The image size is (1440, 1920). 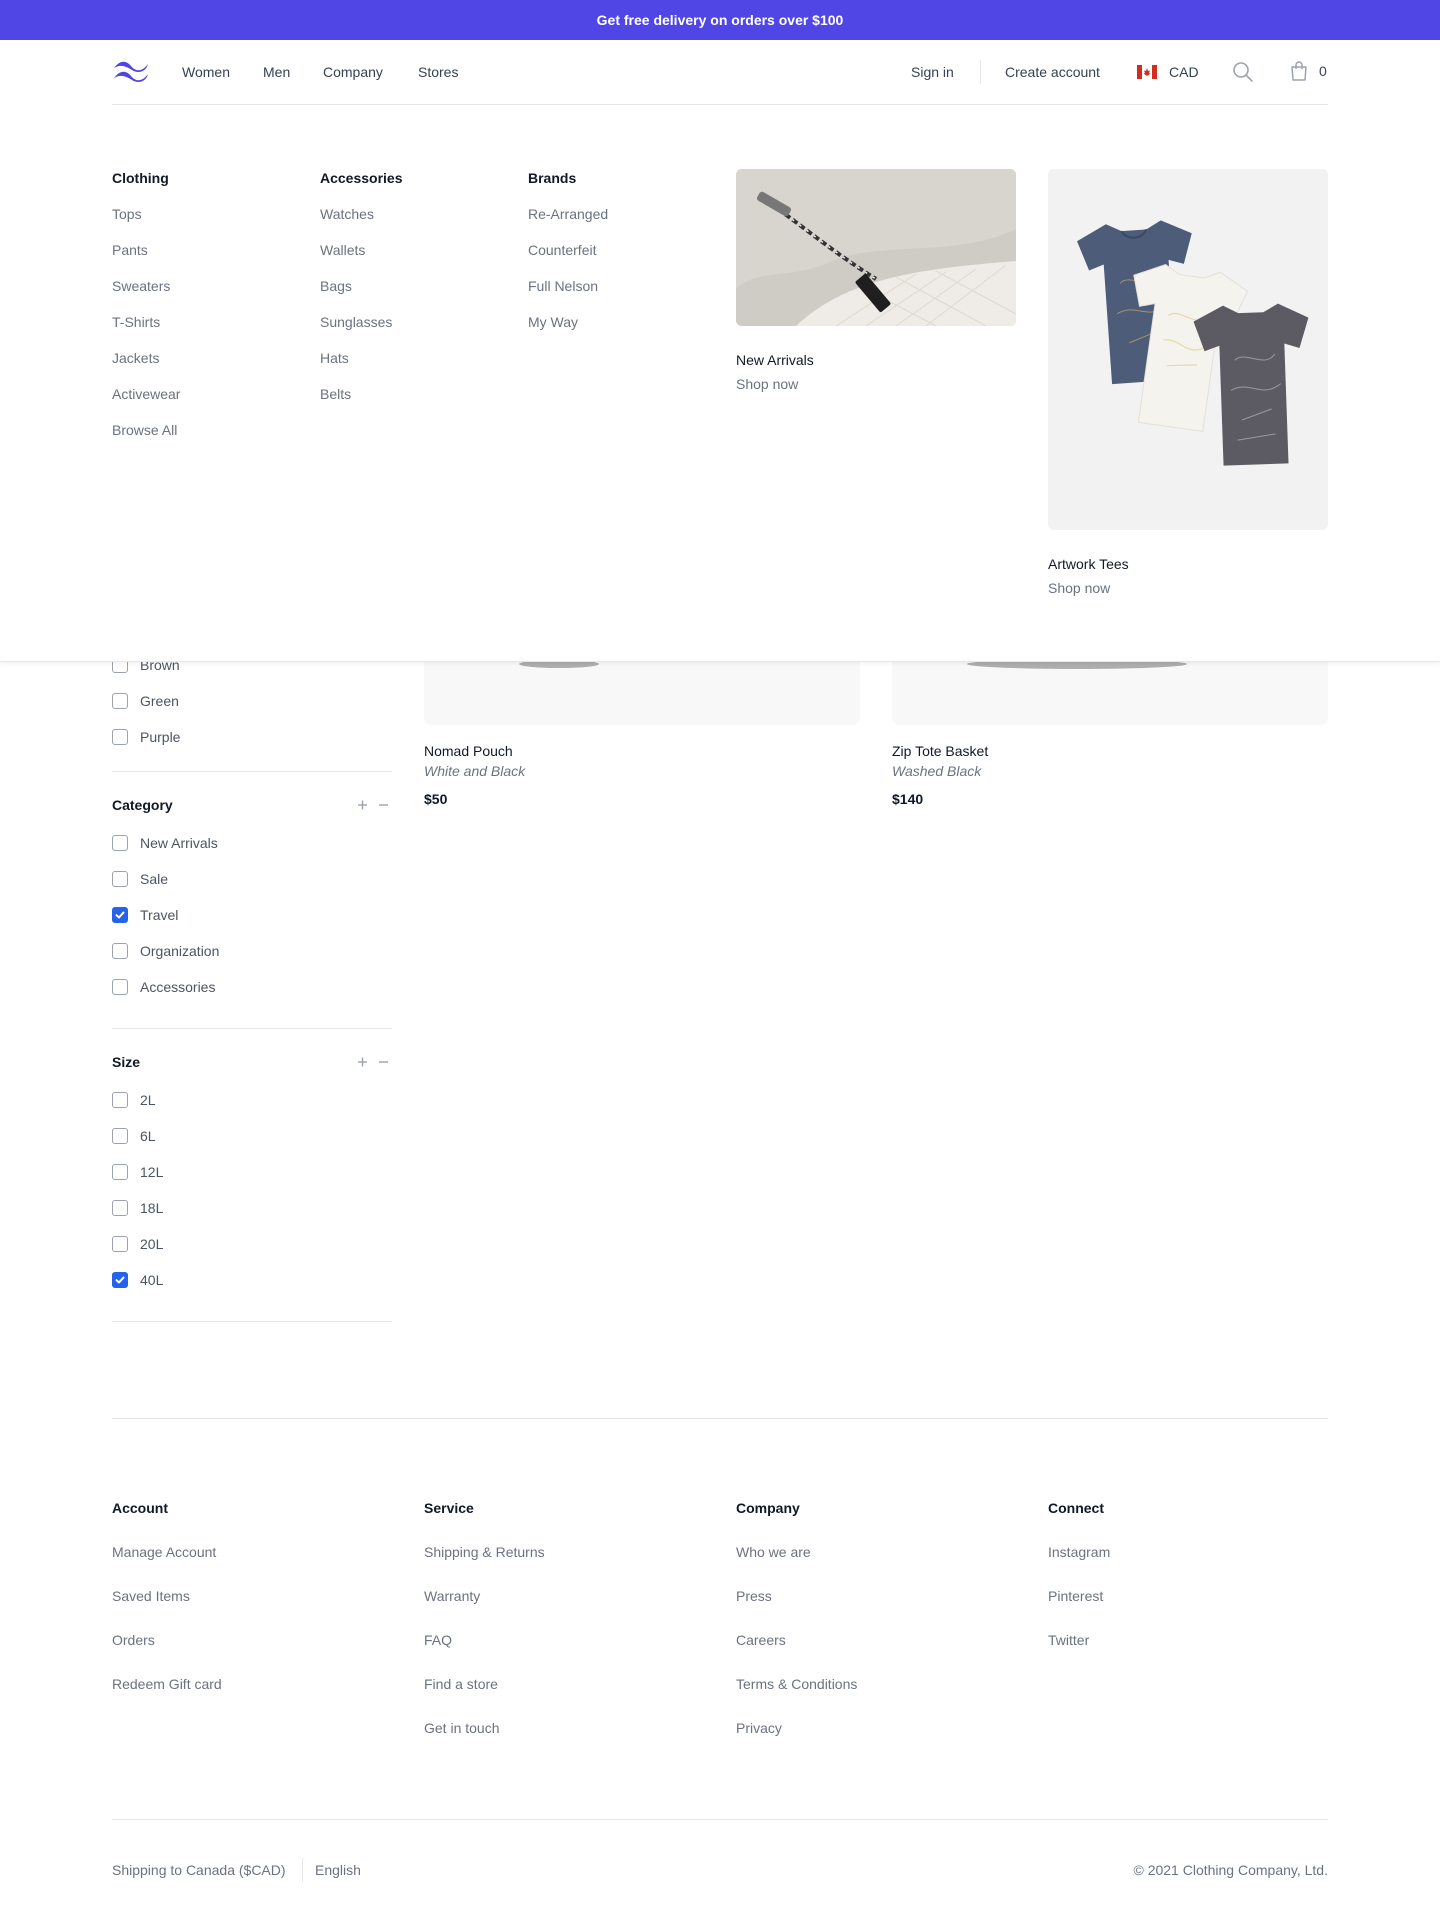 I want to click on menu-link-sweaters: Sweaters, so click(x=141, y=286).